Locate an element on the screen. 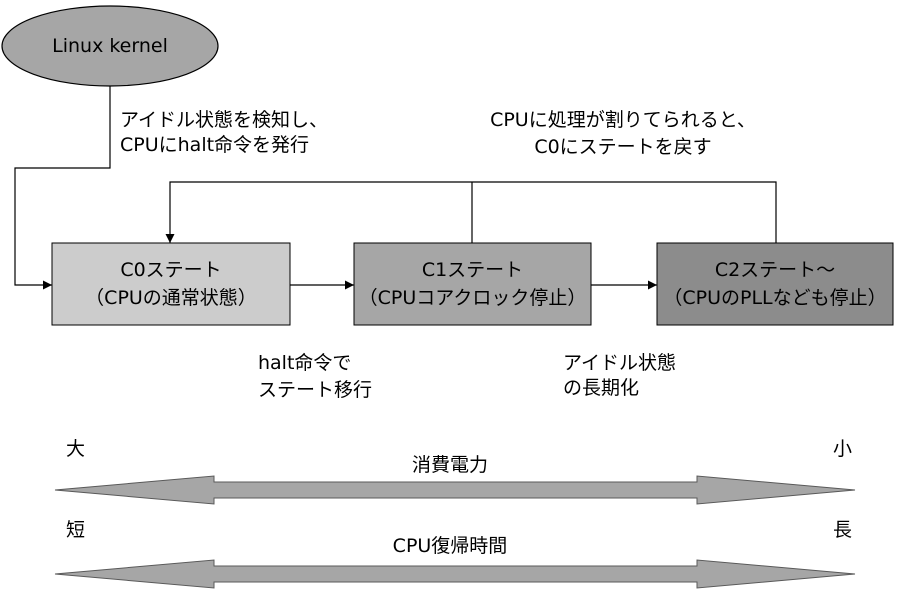 The image size is (897, 613). state-box-c2 is located at coordinates (775, 284).